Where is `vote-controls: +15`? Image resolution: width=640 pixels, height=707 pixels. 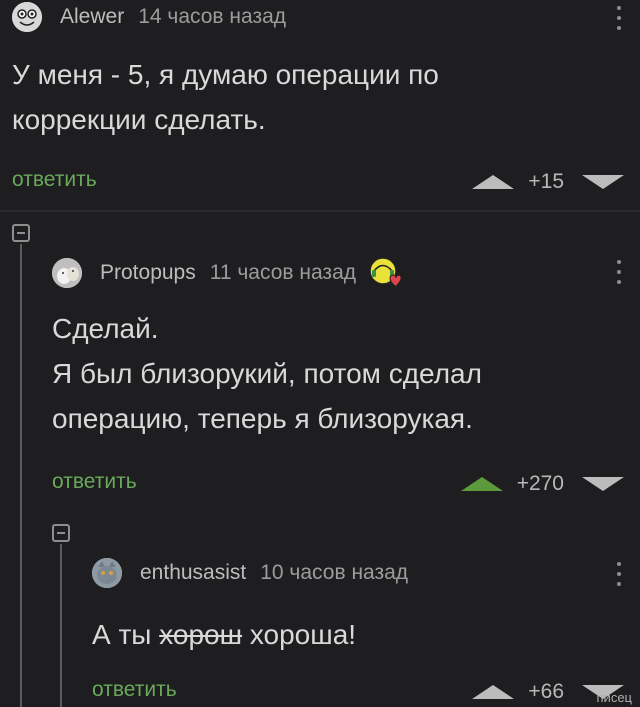 vote-controls: +15 is located at coordinates (548, 182).